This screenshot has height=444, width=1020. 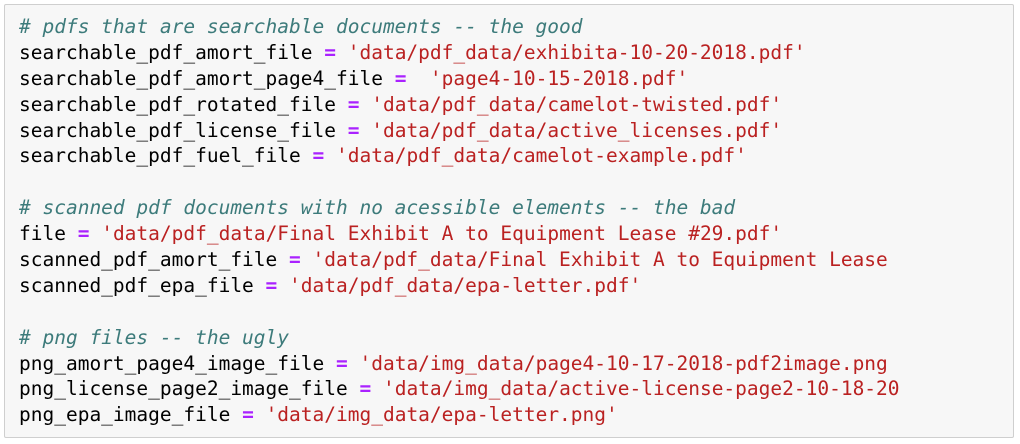 I want to click on variable-name: scanned_pdf_epa_file, so click(x=136, y=285).